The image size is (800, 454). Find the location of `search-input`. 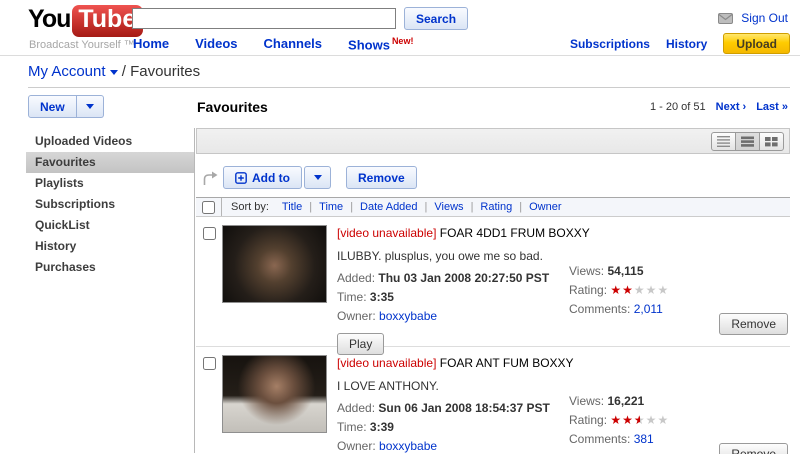

search-input is located at coordinates (264, 18).